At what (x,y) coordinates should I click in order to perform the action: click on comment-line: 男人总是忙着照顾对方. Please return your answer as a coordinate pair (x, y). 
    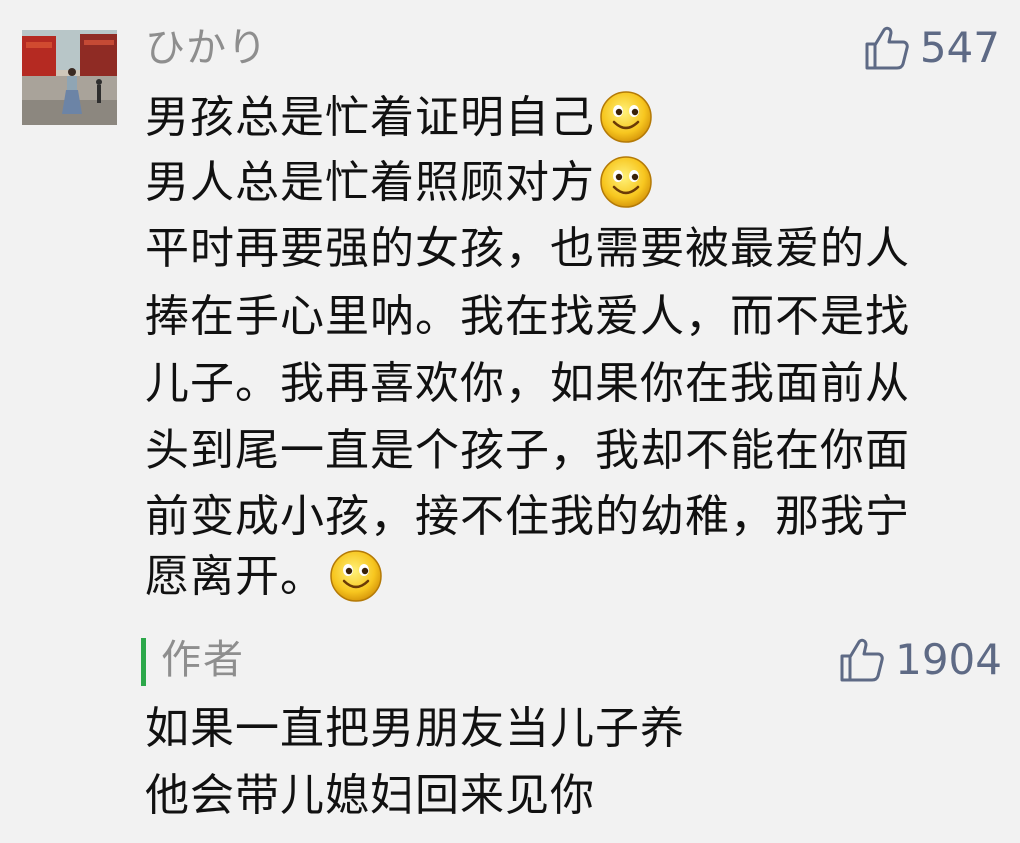
    Looking at the image, I should click on (399, 184).